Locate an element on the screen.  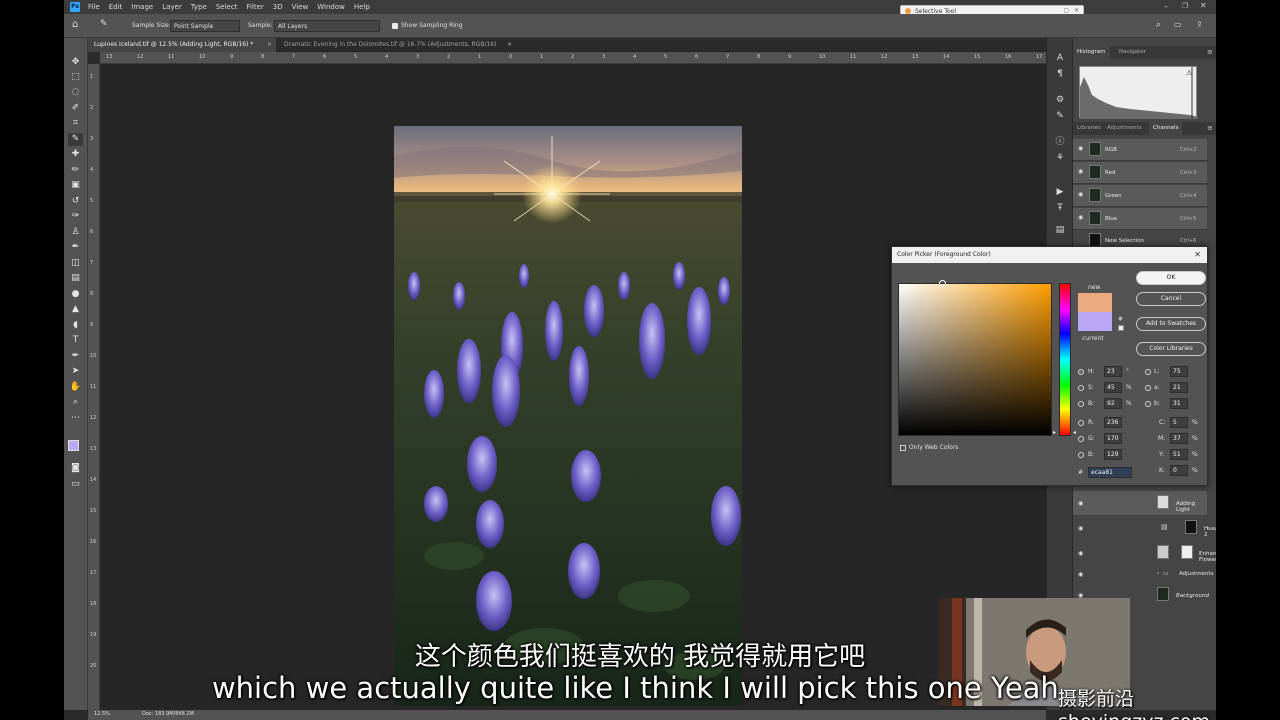
tab-libraries: Libraries is located at coordinates (1089, 128).